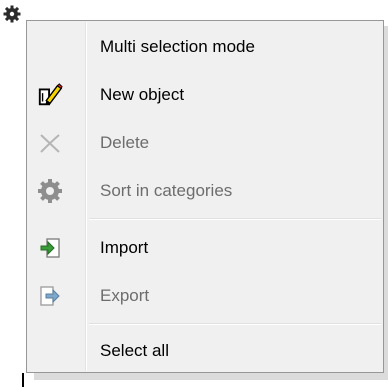 This screenshot has height=387, width=388. Describe the element at coordinates (125, 295) in the screenshot. I see `menu-item-label: Export` at that location.